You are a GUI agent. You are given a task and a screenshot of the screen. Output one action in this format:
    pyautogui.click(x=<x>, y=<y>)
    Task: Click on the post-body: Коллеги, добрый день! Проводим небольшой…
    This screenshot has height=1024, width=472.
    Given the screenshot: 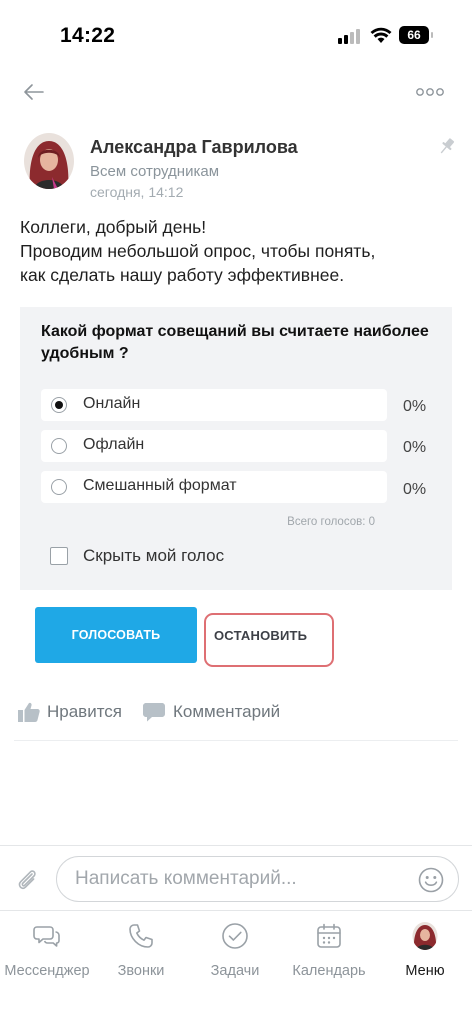 What is the action you would take?
    pyautogui.click(x=240, y=251)
    